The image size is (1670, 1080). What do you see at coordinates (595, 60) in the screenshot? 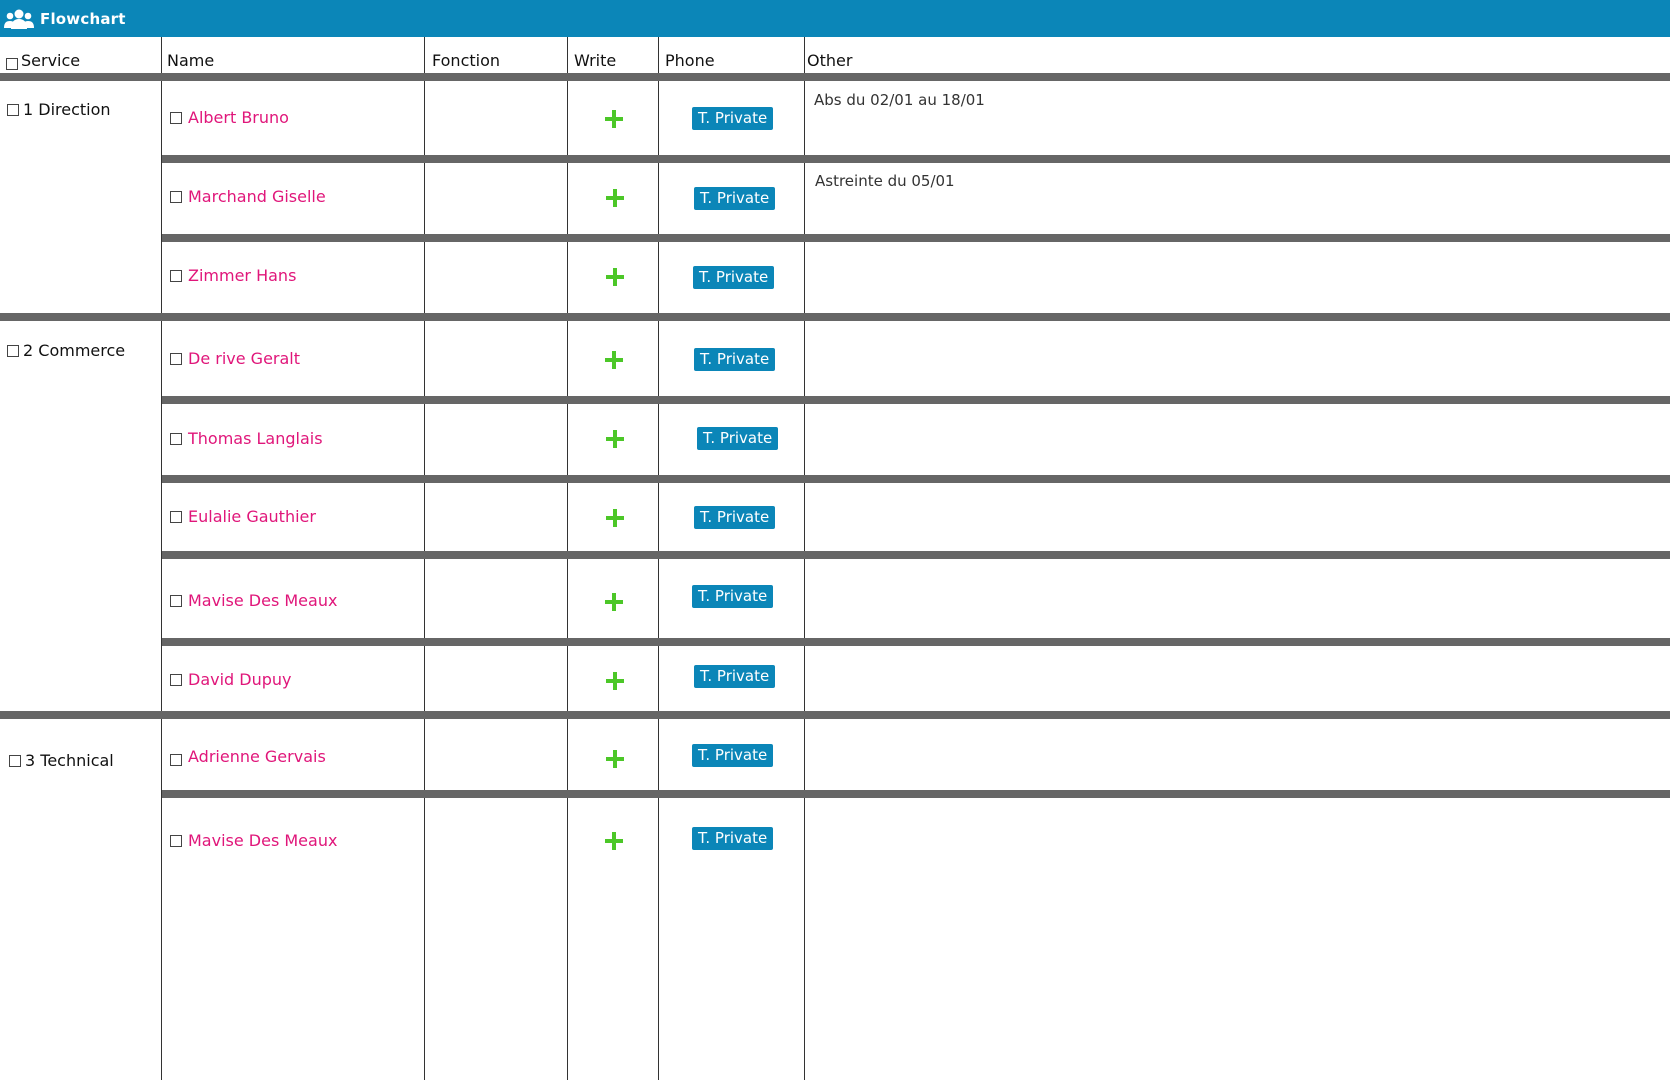
I see `column-header-write-label: Write` at bounding box center [595, 60].